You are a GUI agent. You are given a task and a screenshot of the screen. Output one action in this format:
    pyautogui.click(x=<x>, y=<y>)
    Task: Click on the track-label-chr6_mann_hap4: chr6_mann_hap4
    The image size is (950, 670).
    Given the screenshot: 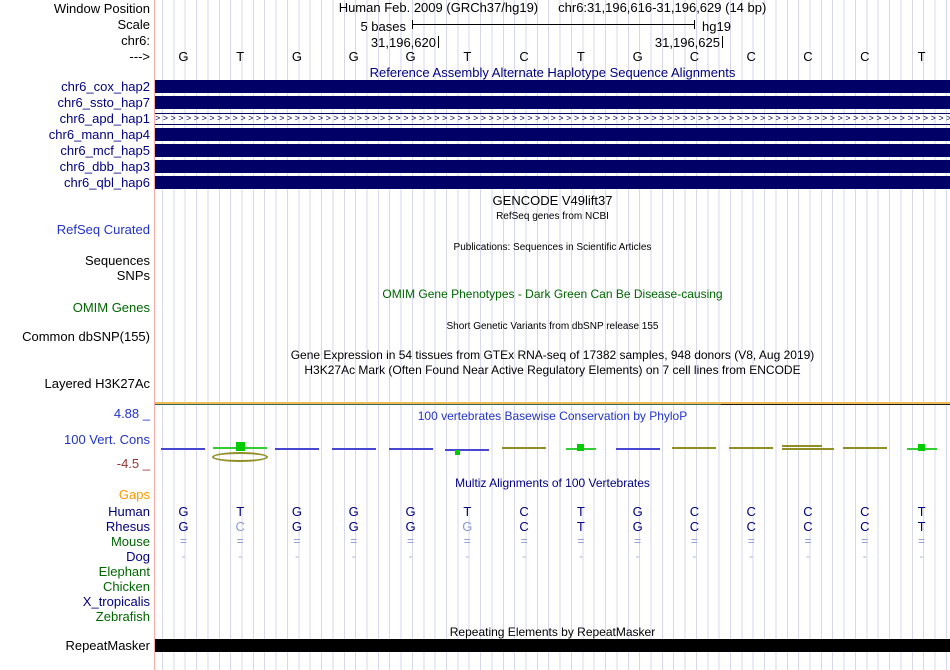 What is the action you would take?
    pyautogui.click(x=75, y=134)
    